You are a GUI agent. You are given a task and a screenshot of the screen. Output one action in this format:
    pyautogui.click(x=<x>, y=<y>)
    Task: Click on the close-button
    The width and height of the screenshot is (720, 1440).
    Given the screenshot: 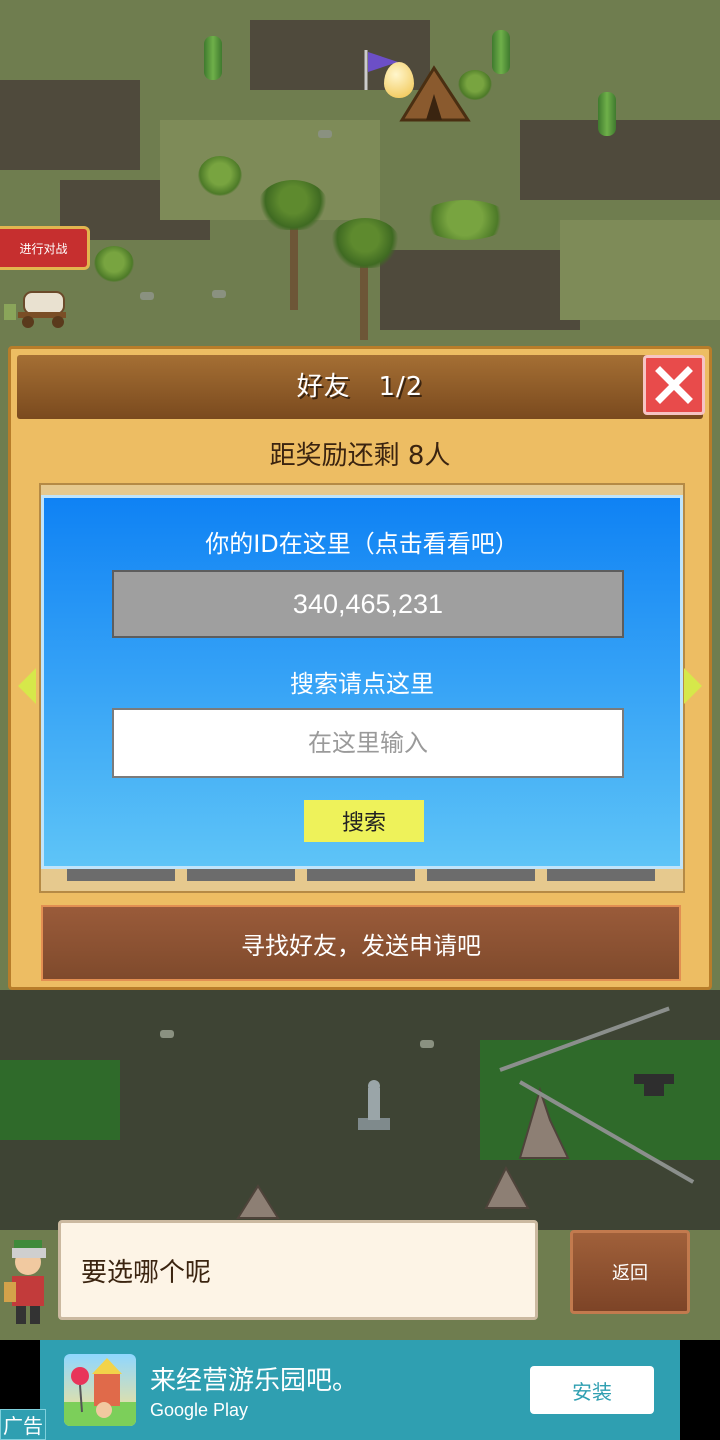 What is the action you would take?
    pyautogui.click(x=674, y=385)
    